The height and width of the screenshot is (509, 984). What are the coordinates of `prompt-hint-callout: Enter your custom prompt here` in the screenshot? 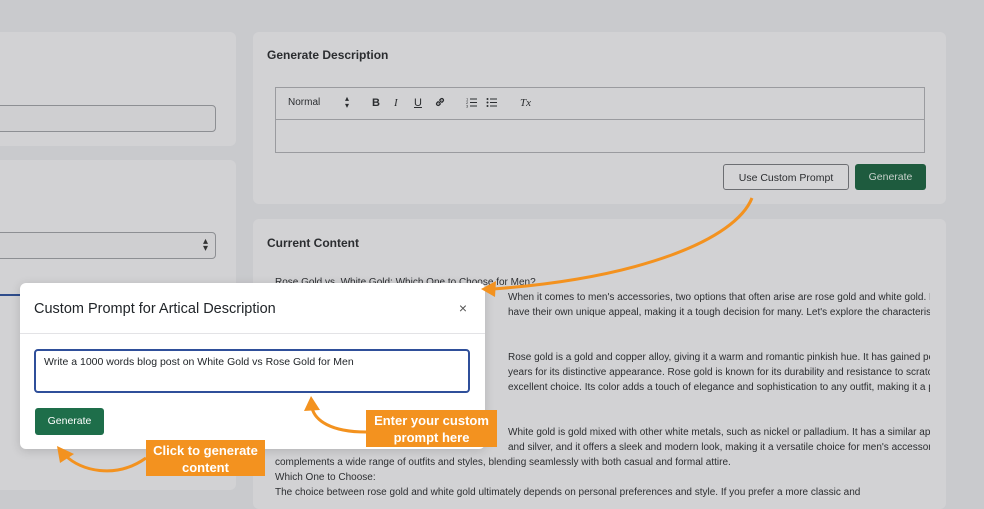 It's located at (431, 428).